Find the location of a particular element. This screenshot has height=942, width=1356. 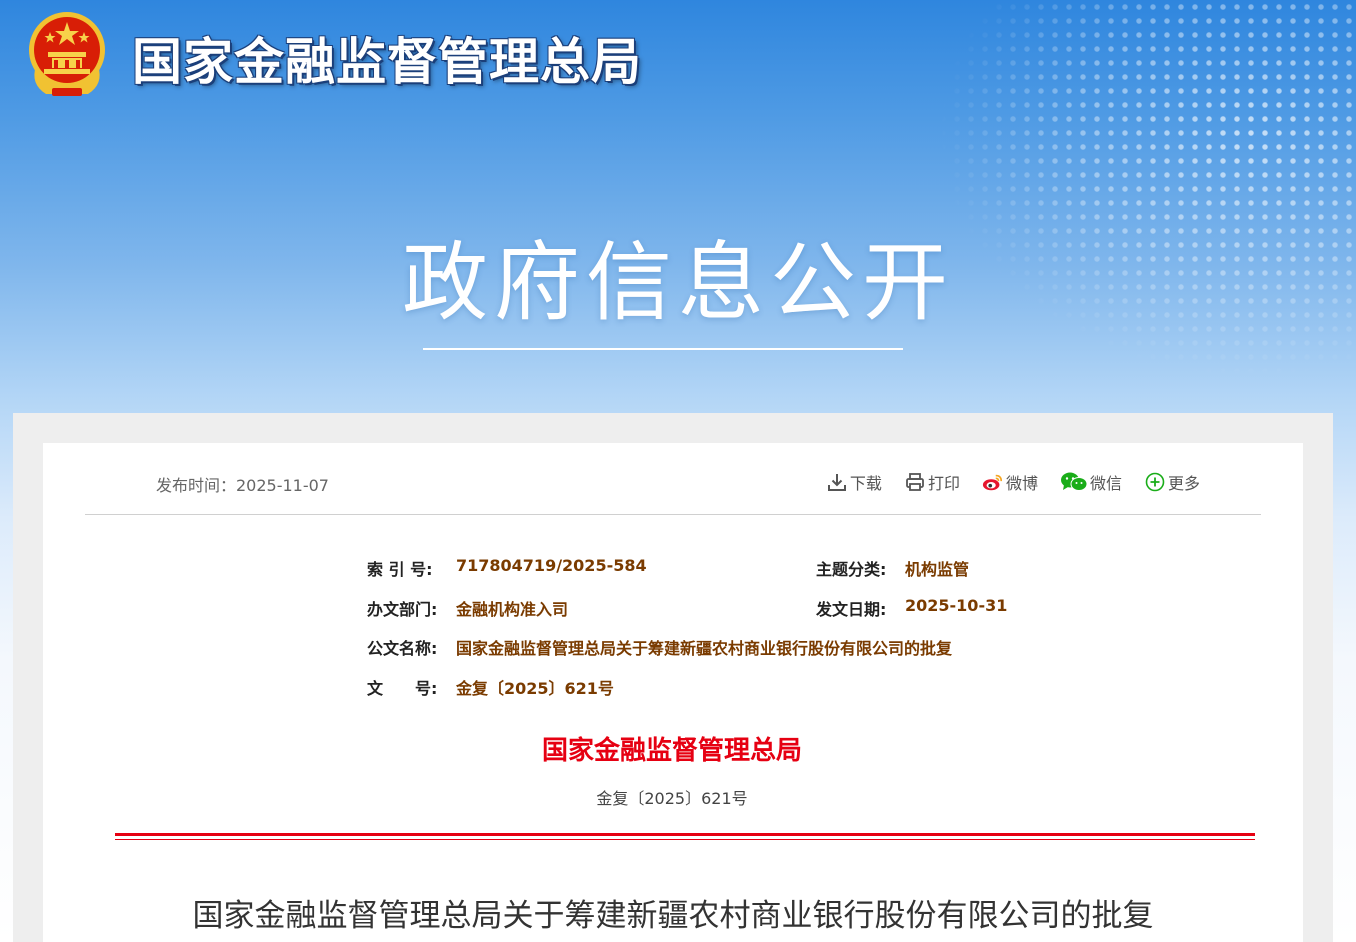

doc-number-value: 金复〔2025〕621号 is located at coordinates (535, 688).